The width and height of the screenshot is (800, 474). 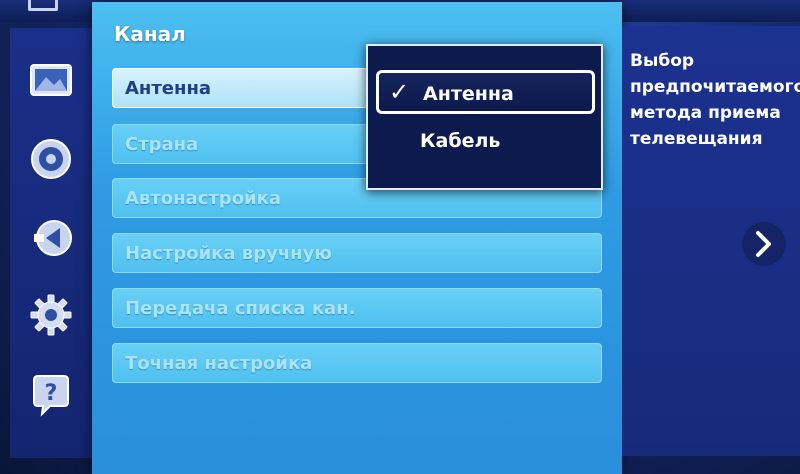 What do you see at coordinates (460, 141) in the screenshot?
I see `dropdown-option-label: Кабель` at bounding box center [460, 141].